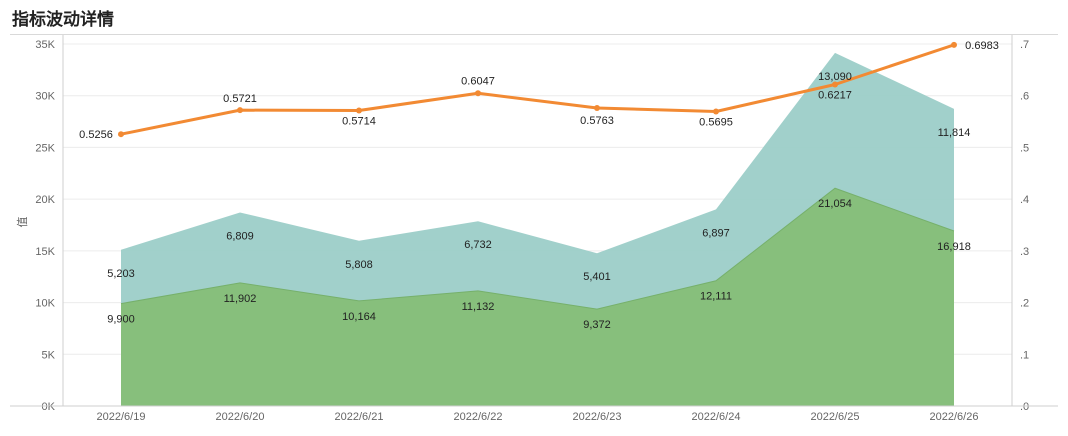  Describe the element at coordinates (1024, 407) in the screenshot. I see `y-right-tick-label: .0` at that location.